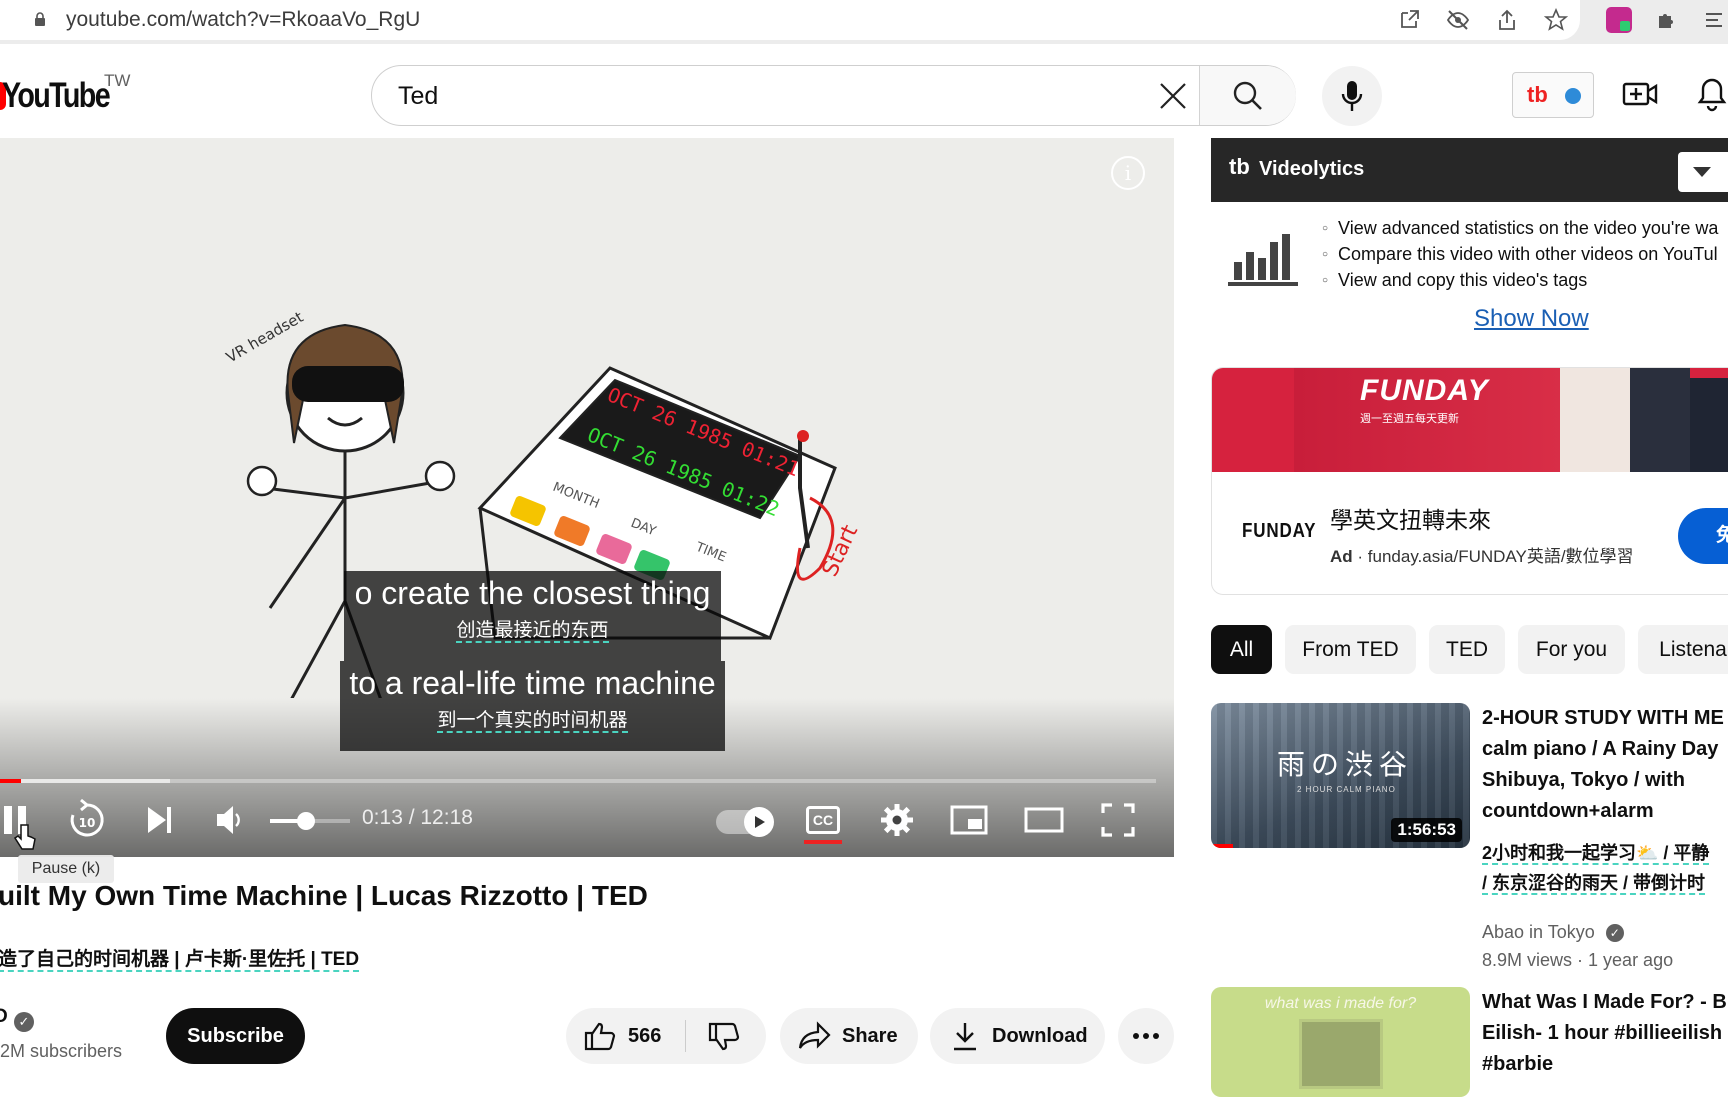 The image size is (1728, 1097). Describe the element at coordinates (532, 683) in the screenshot. I see `caption-en-2: to a real-life time machine` at that location.